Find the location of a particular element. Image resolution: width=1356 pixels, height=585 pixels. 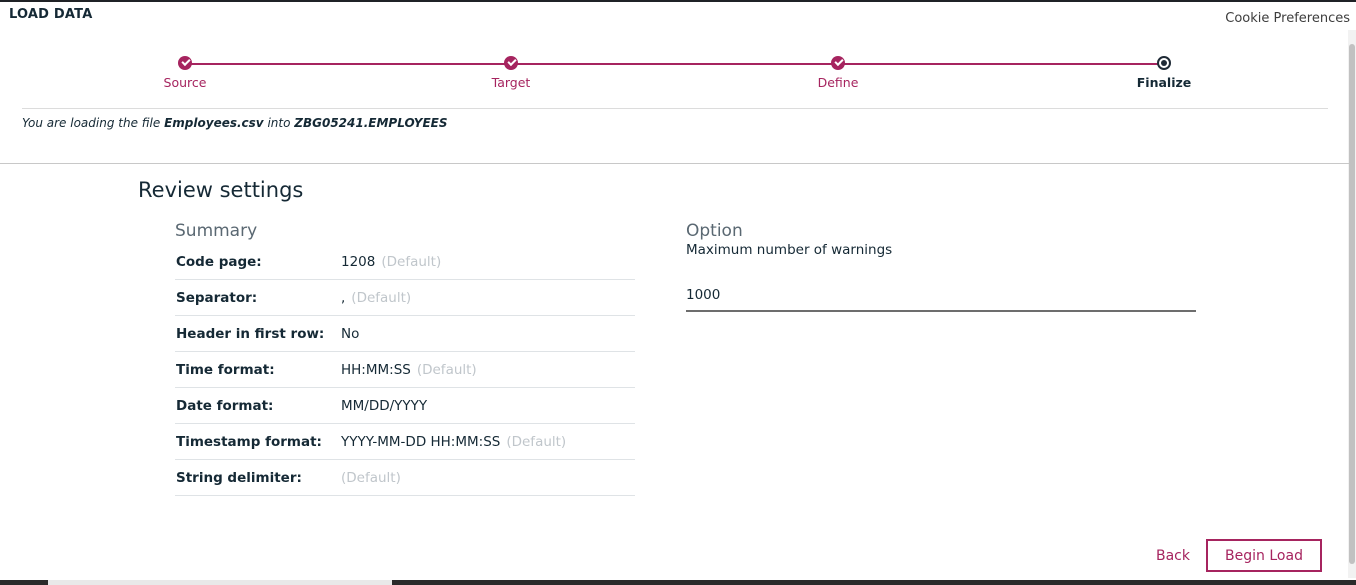

row-label: String delimiter: is located at coordinates (239, 478).